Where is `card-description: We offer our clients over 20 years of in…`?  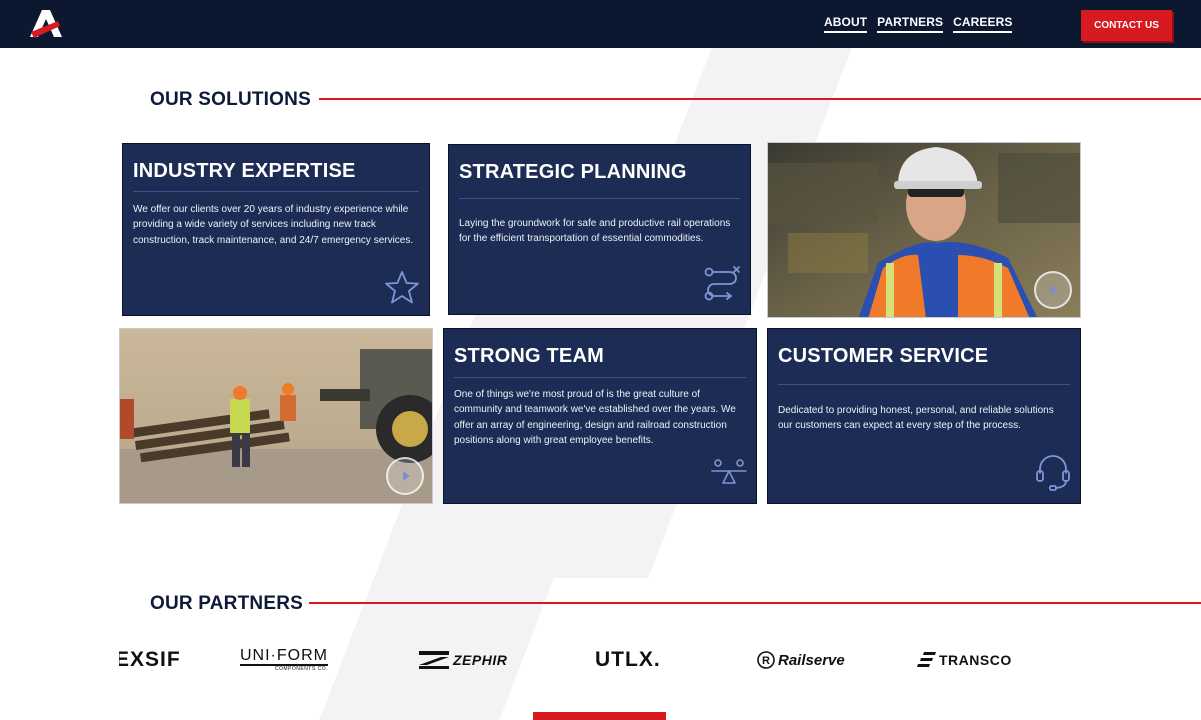 card-description: We offer our clients over 20 years of in… is located at coordinates (273, 225).